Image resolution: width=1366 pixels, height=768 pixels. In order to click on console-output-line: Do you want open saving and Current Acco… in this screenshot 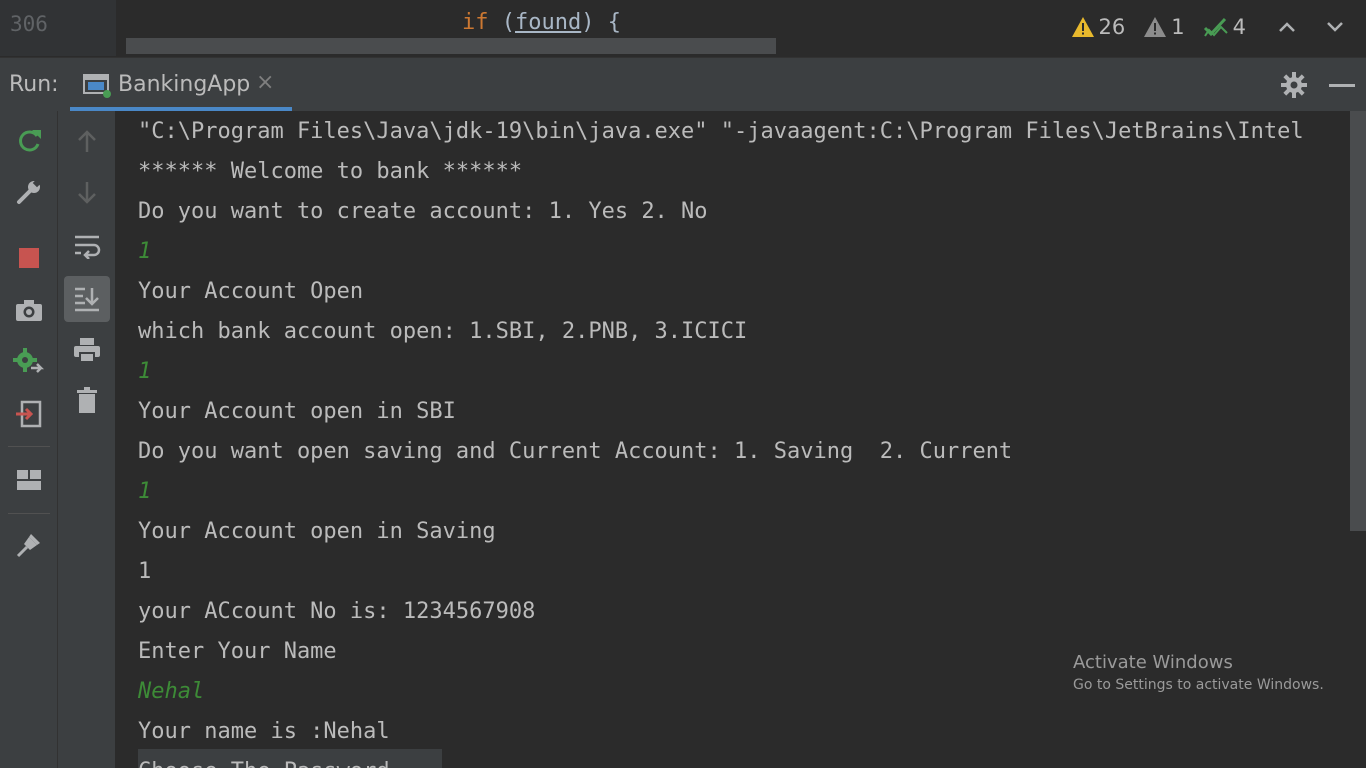, I will do `click(575, 451)`.